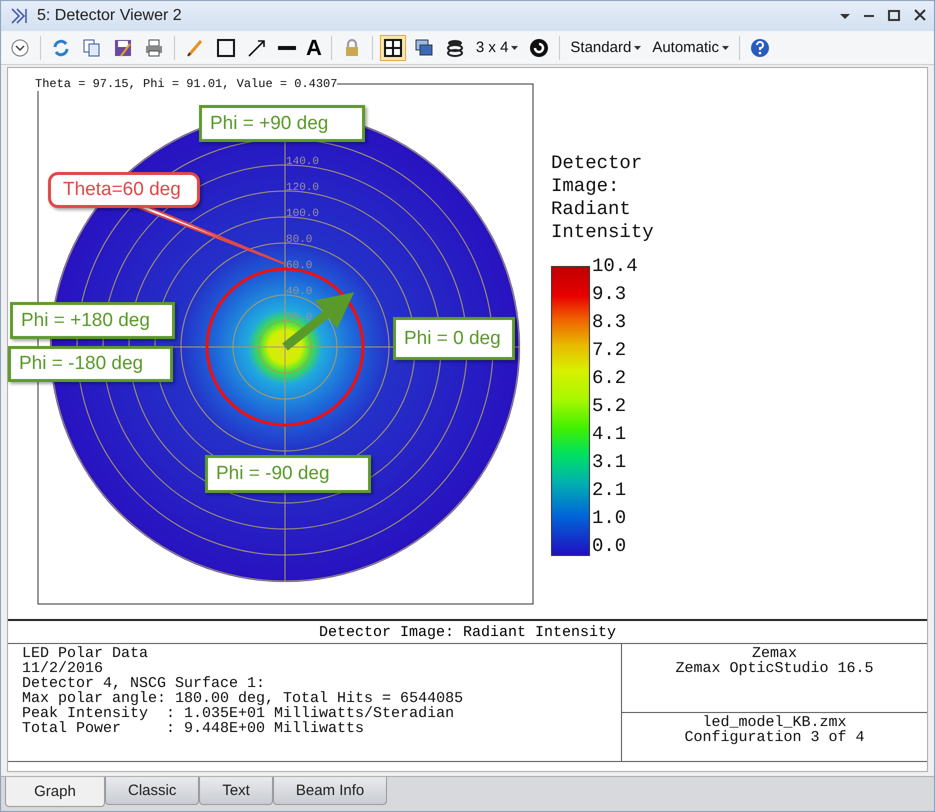  What do you see at coordinates (144, 683) in the screenshot?
I see `info-line: Detector 4, NSCG Surface 1:` at bounding box center [144, 683].